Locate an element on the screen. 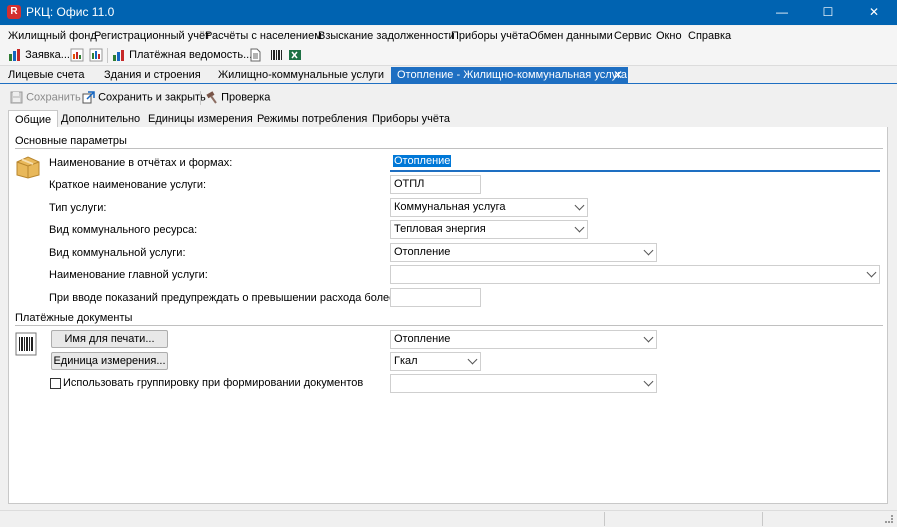 Image resolution: width=897 pixels, height=527 pixels. name-input: Отопление is located at coordinates (635, 162).